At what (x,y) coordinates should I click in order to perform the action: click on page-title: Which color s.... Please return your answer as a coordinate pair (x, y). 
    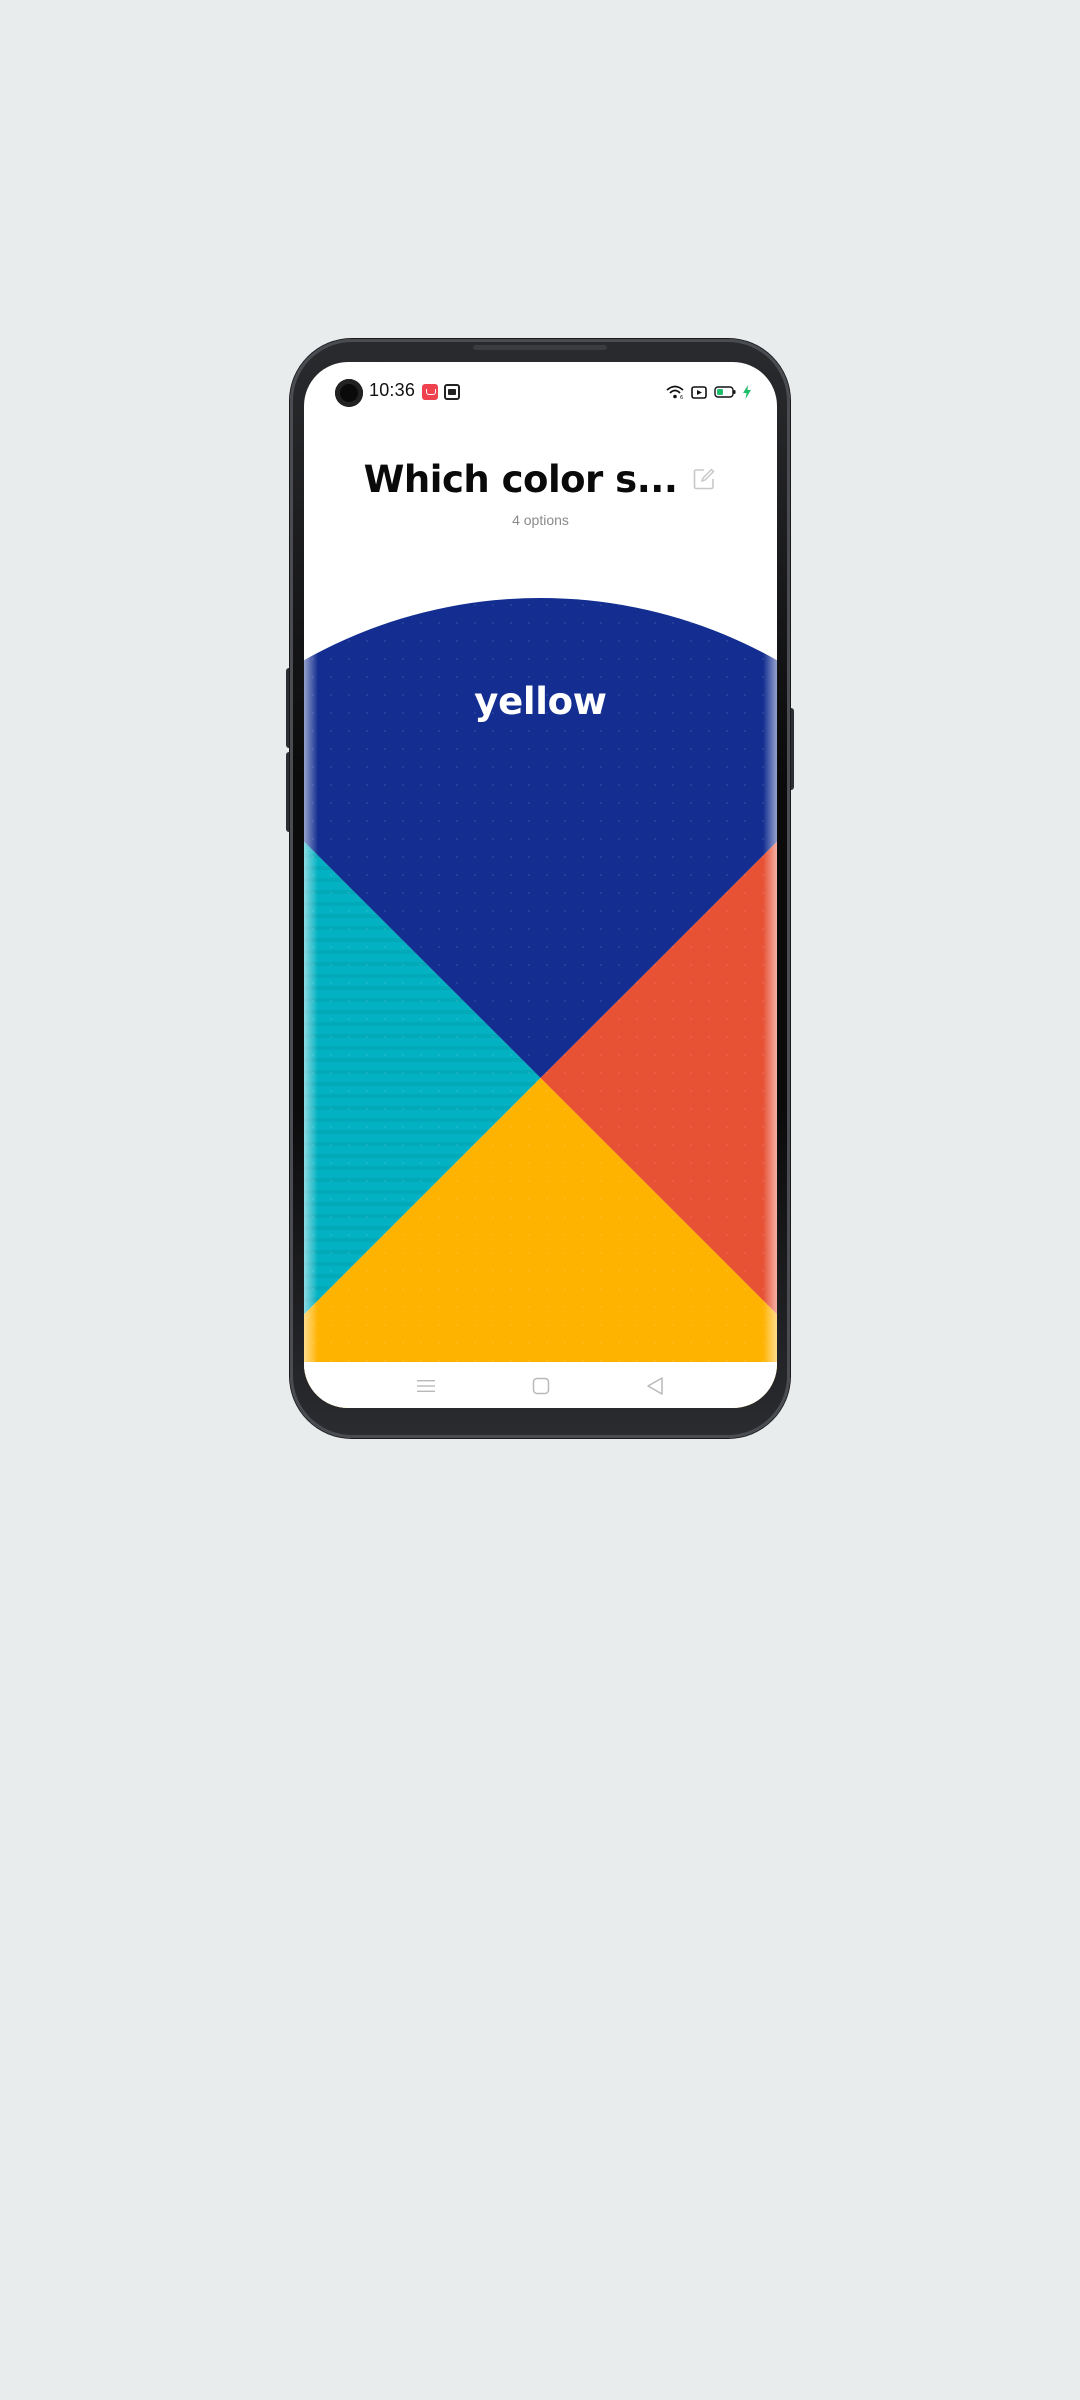
    Looking at the image, I should click on (520, 479).